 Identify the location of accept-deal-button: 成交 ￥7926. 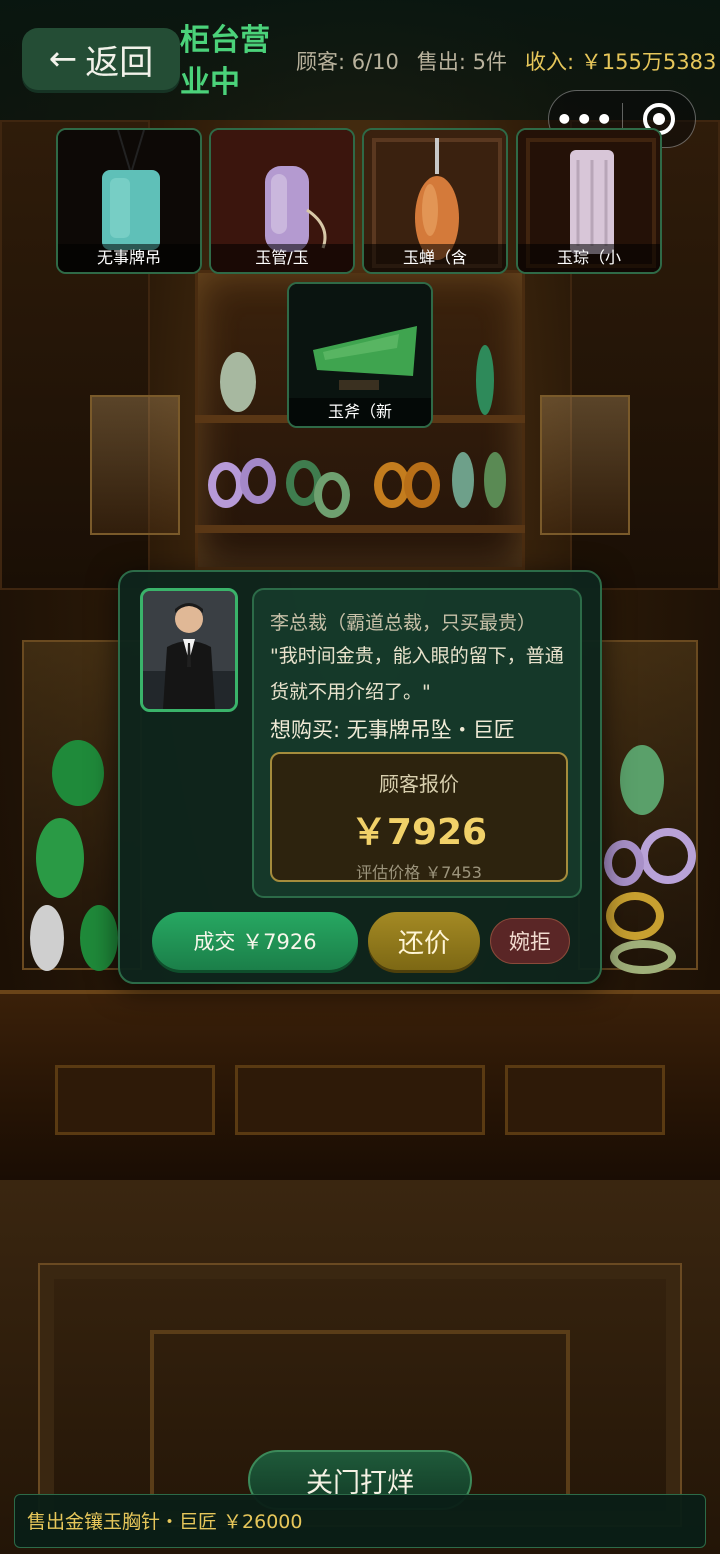
(255, 941).